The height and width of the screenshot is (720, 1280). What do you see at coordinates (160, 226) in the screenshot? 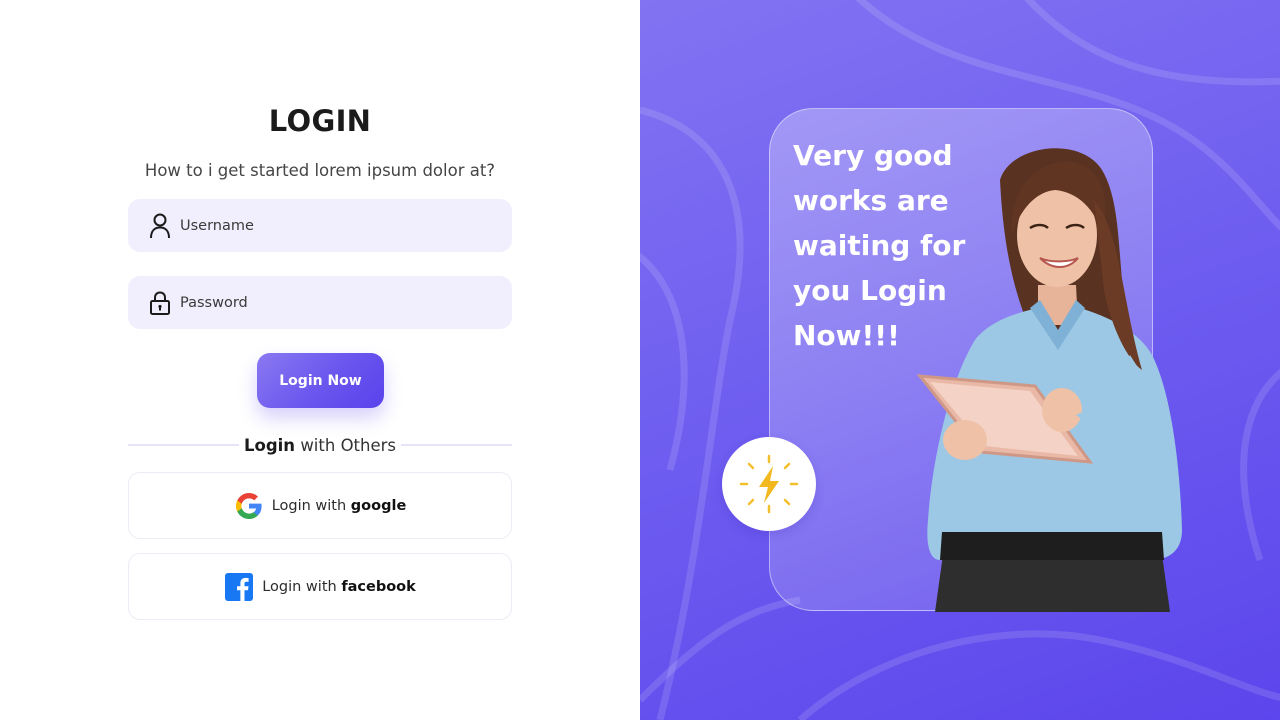
I see `user-icon` at bounding box center [160, 226].